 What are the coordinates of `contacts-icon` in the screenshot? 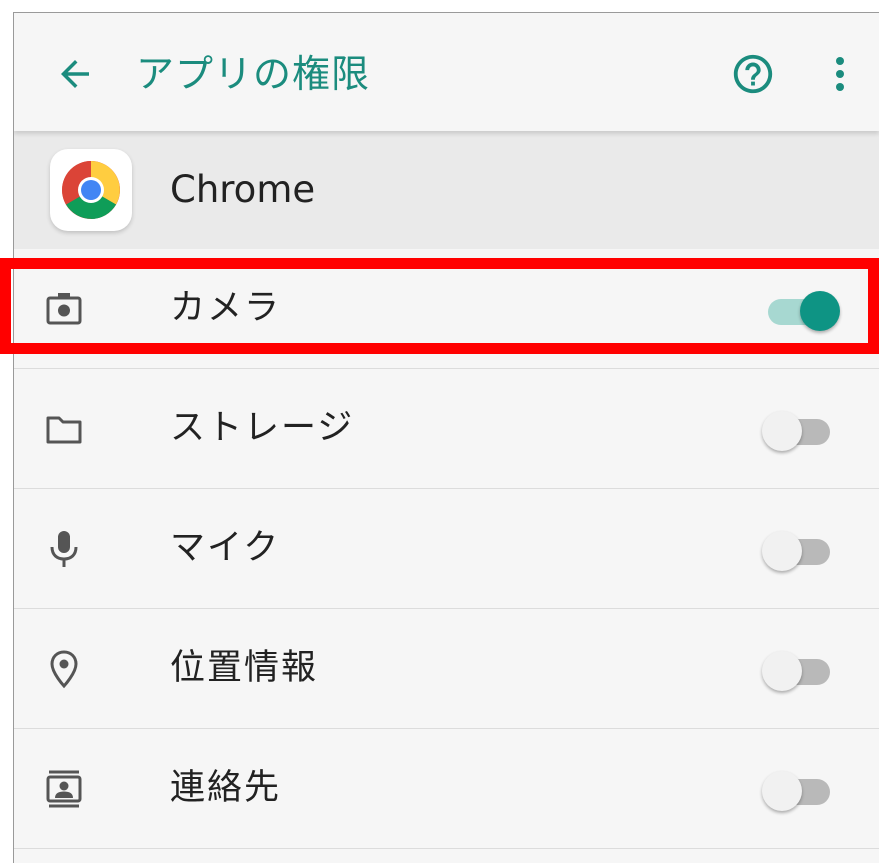 It's located at (64, 789).